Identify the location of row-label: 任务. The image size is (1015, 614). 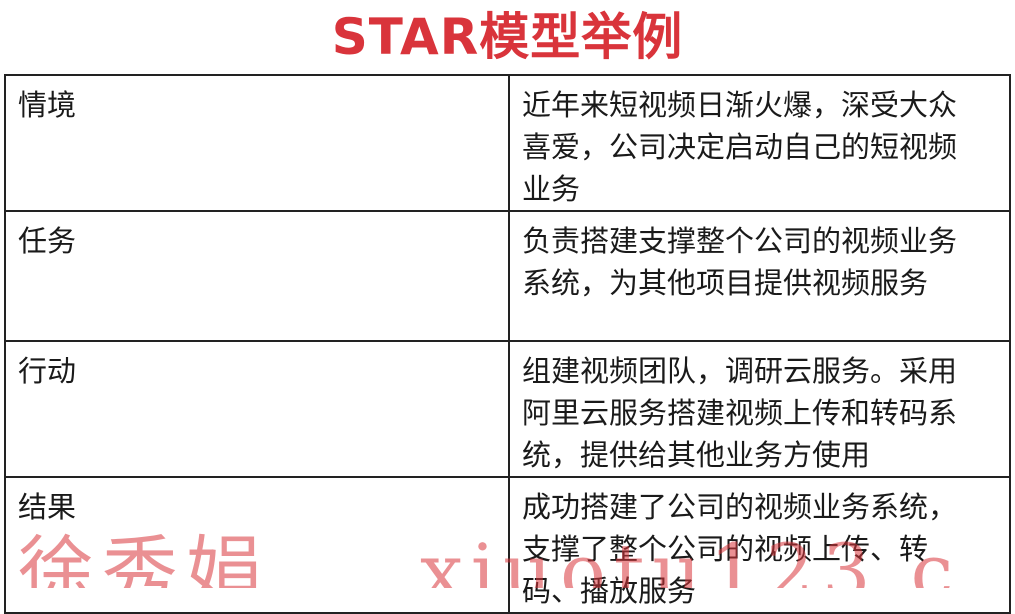
(257, 276).